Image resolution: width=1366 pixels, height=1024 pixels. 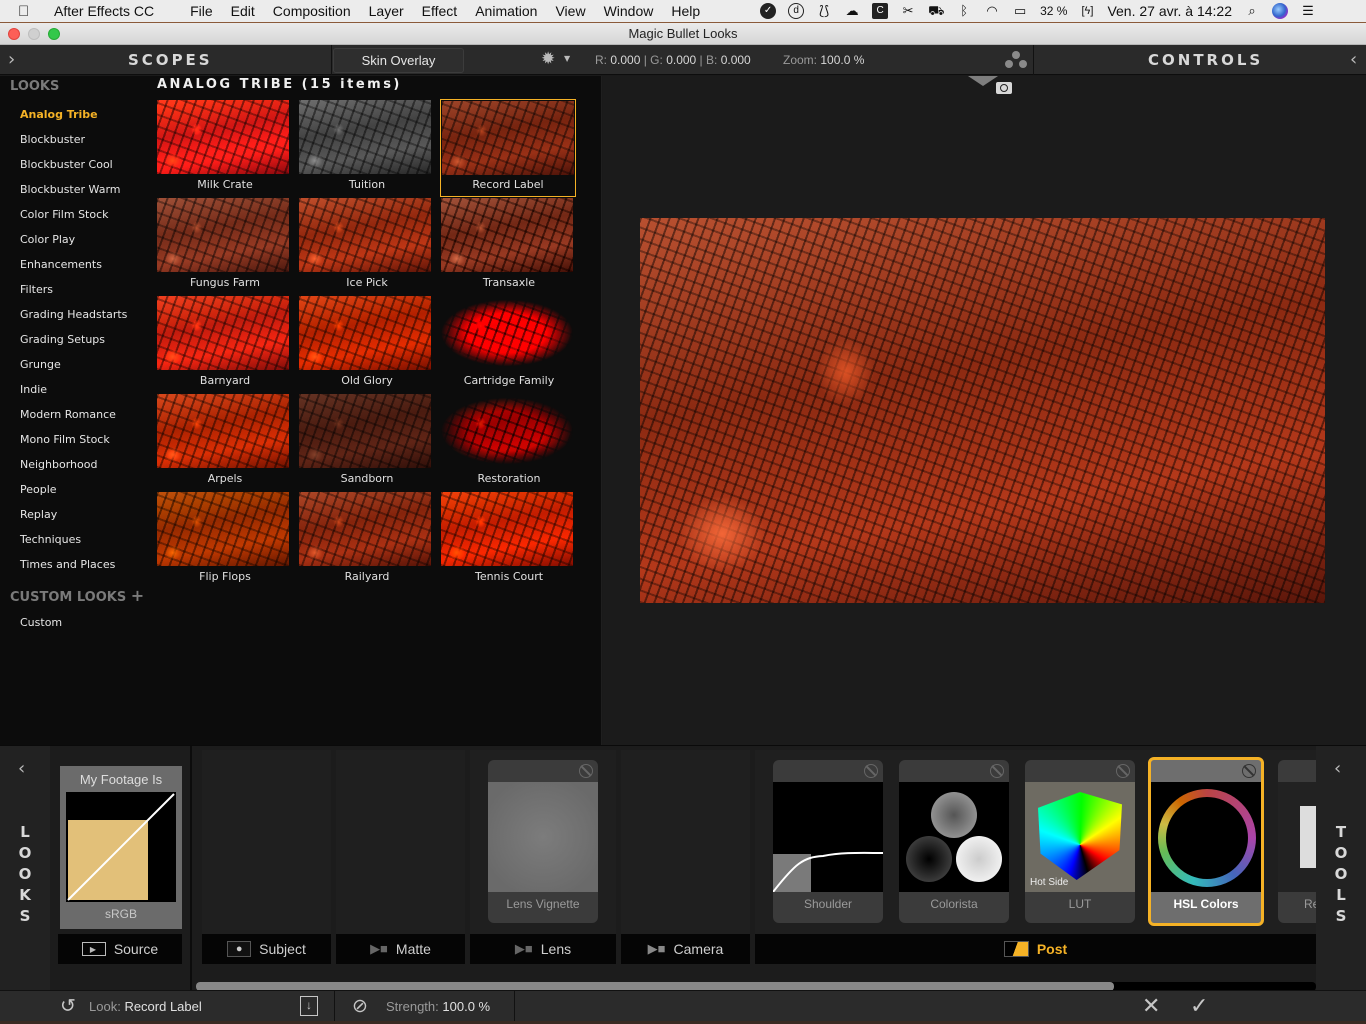 I want to click on menu-effect: Effect, so click(x=440, y=11).